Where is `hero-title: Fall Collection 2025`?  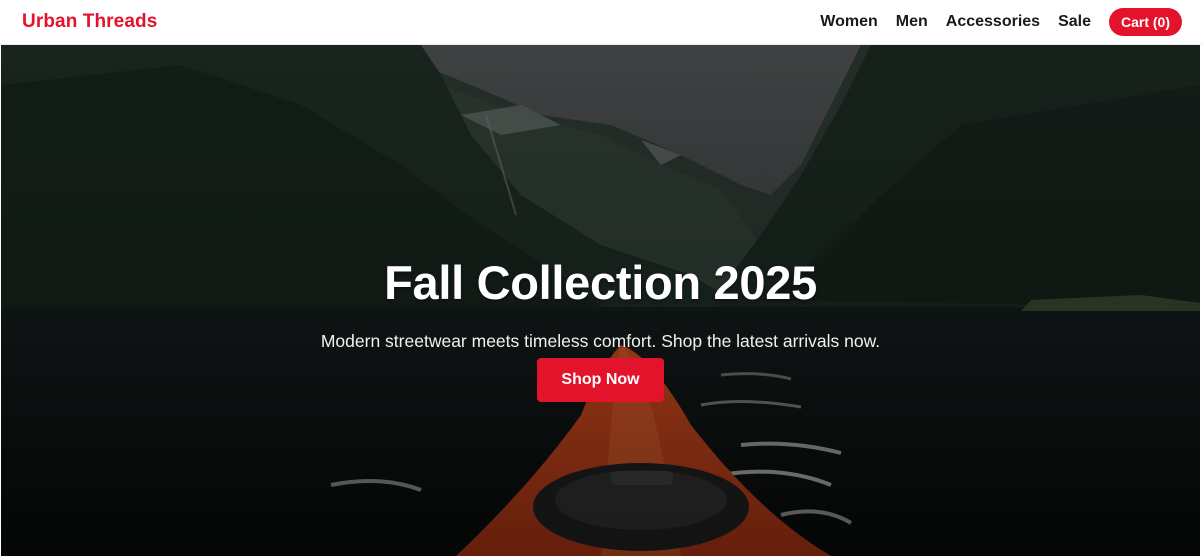
hero-title: Fall Collection 2025 is located at coordinates (600, 282).